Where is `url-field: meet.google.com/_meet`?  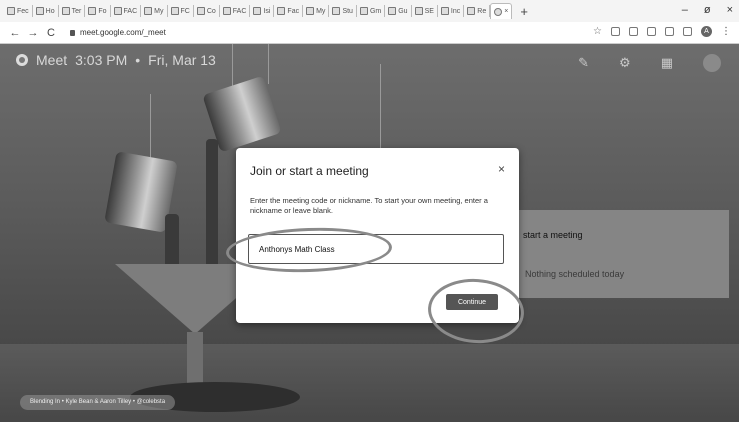
url-field: meet.google.com/_meet is located at coordinates (118, 32).